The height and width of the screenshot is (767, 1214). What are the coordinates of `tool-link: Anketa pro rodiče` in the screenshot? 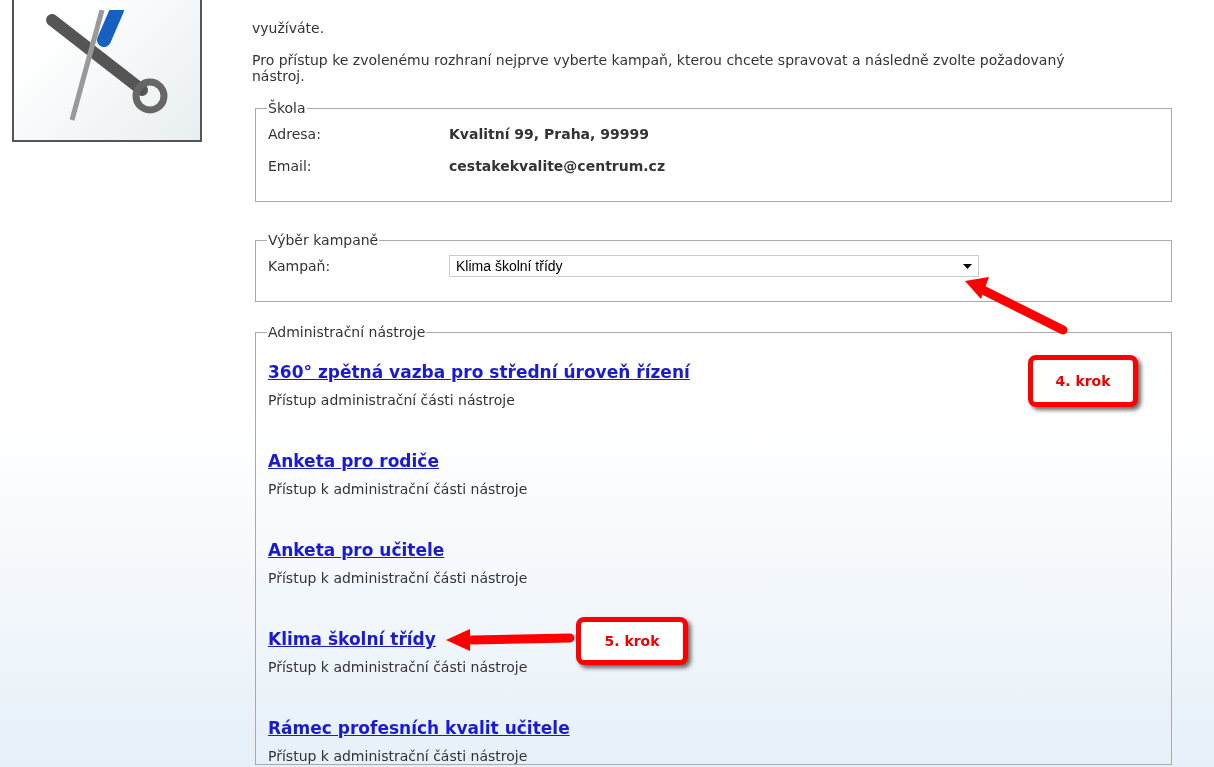 It's located at (353, 461).